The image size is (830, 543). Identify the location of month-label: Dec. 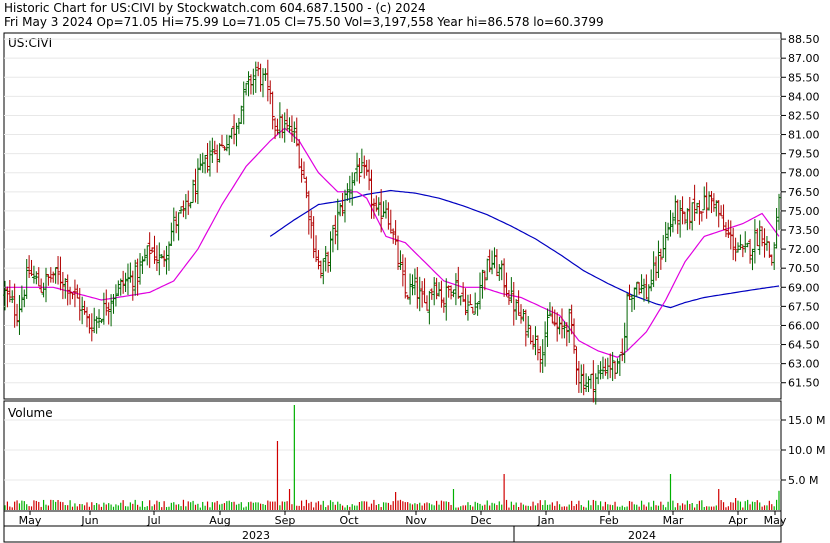
(480, 520).